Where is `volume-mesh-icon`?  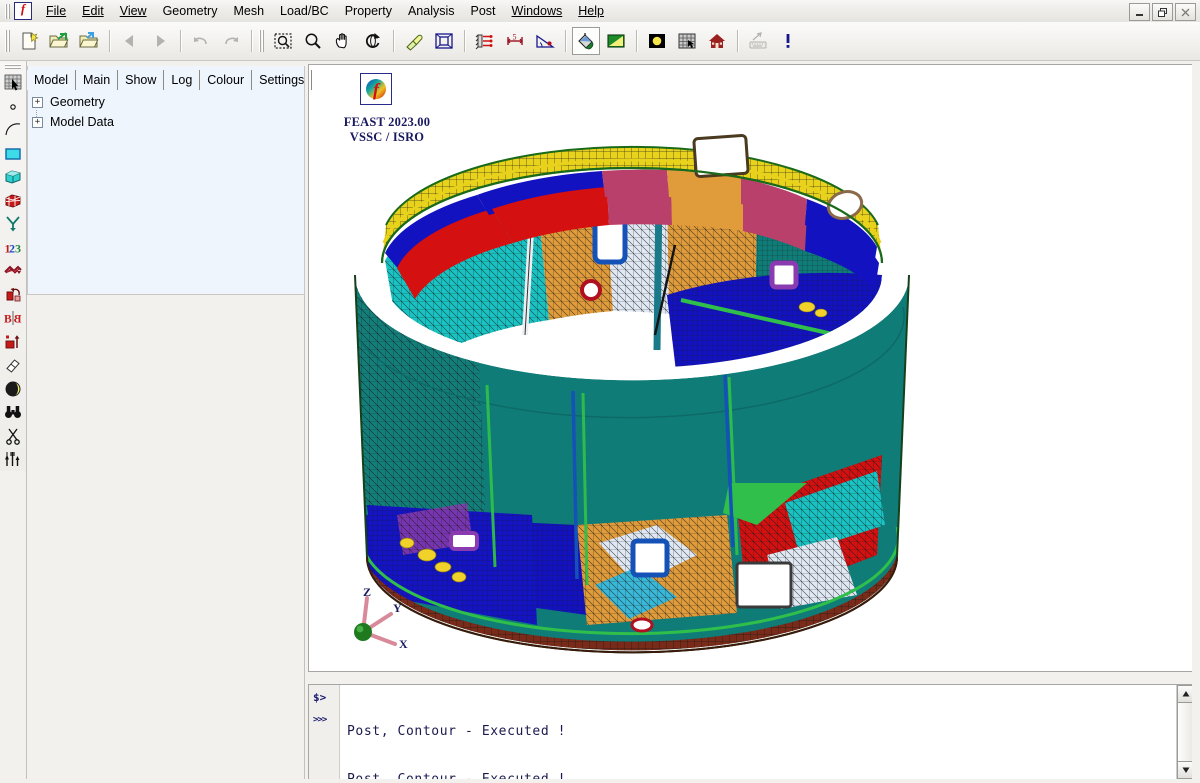
volume-mesh-icon is located at coordinates (13, 201).